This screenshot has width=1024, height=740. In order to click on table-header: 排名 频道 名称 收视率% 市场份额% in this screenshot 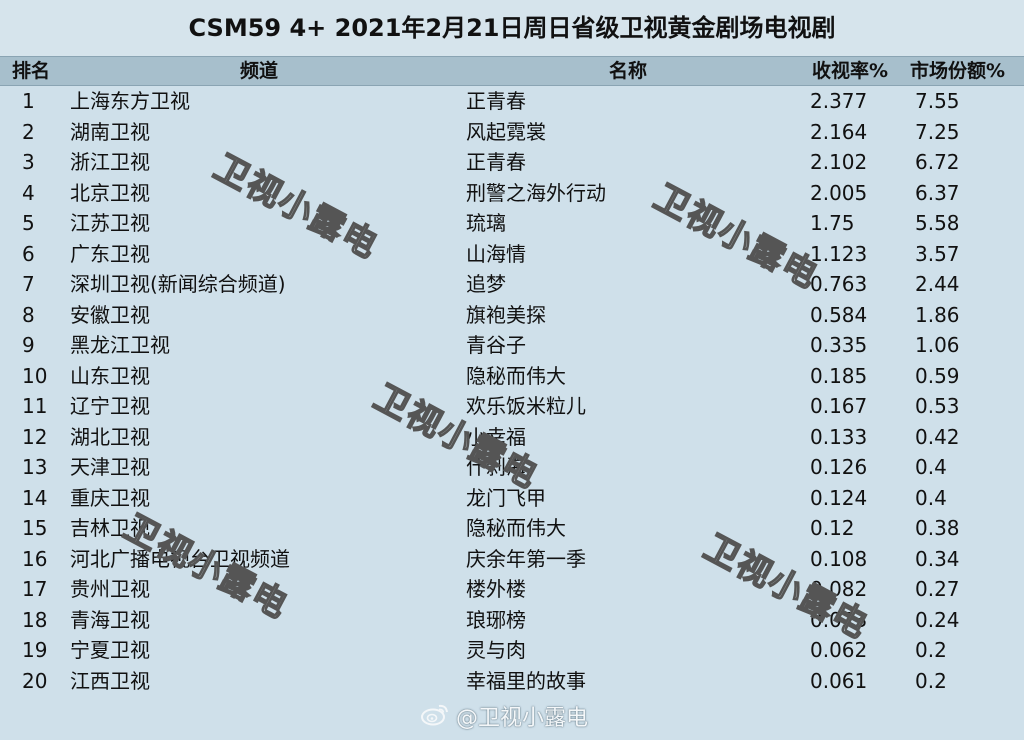, I will do `click(512, 71)`.